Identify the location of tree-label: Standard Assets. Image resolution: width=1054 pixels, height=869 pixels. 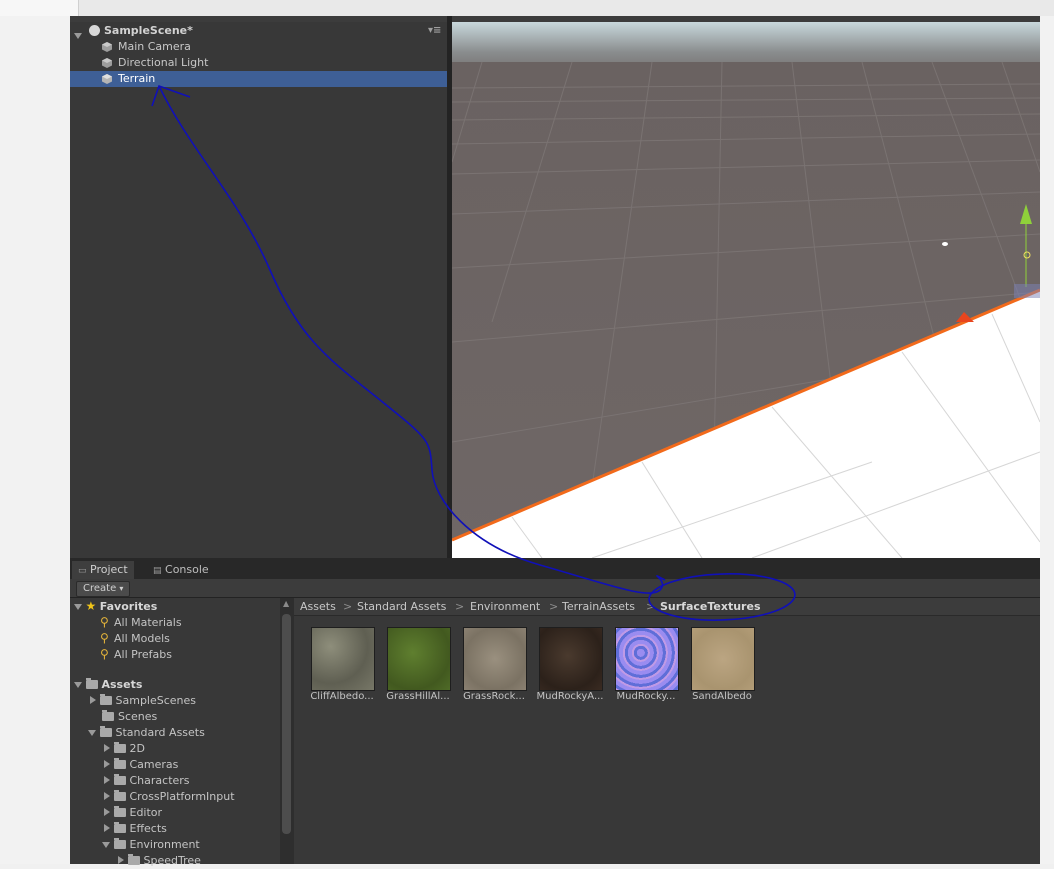
(160, 732).